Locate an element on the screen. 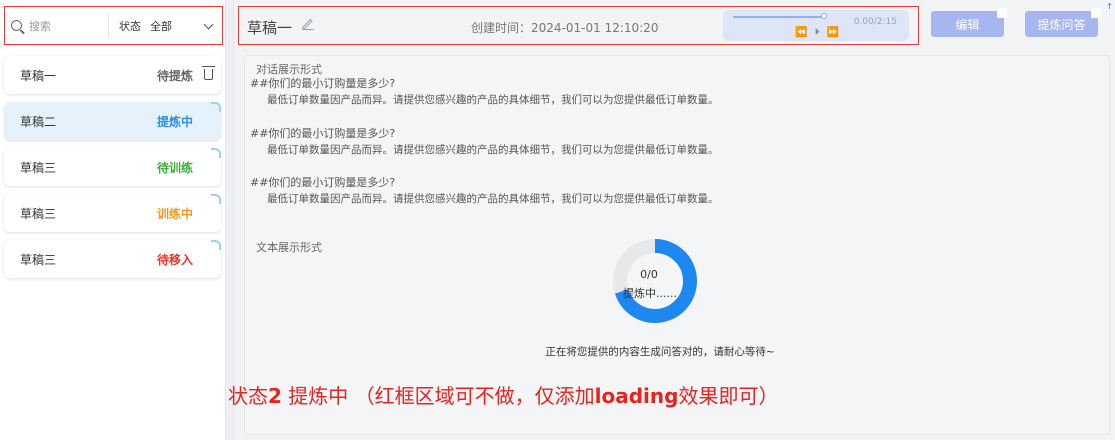 This screenshot has height=440, width=1115. search-icon is located at coordinates (16, 25).